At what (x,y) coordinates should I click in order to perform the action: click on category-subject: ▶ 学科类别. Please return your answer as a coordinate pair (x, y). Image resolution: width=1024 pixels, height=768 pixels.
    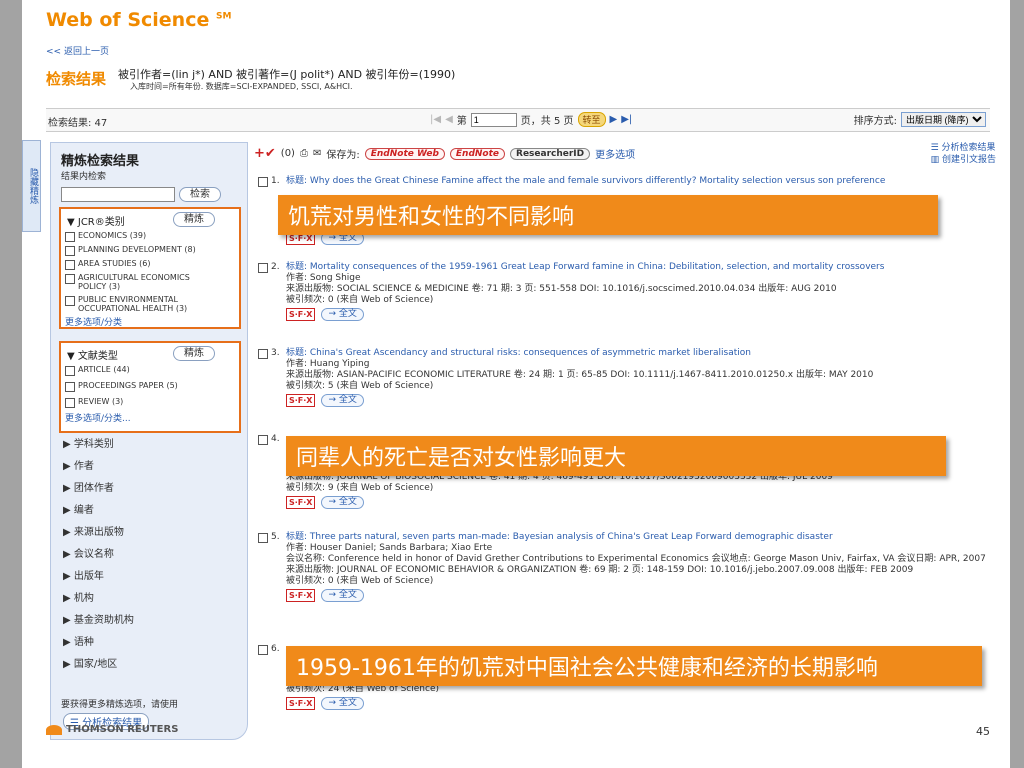
    Looking at the image, I should click on (88, 442).